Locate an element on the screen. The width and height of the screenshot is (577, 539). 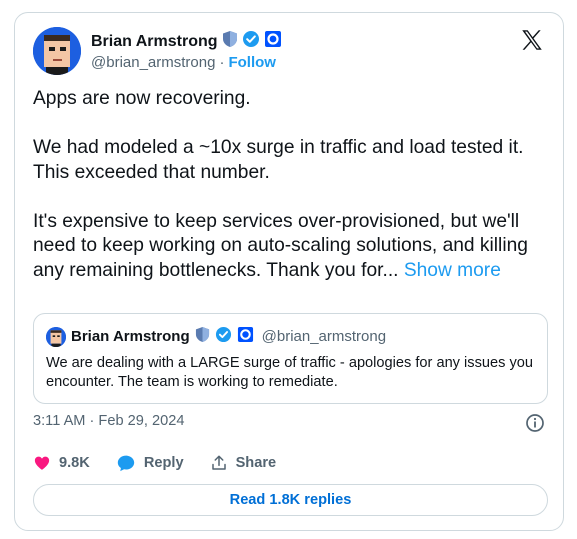
x-logo-icon is located at coordinates (532, 40).